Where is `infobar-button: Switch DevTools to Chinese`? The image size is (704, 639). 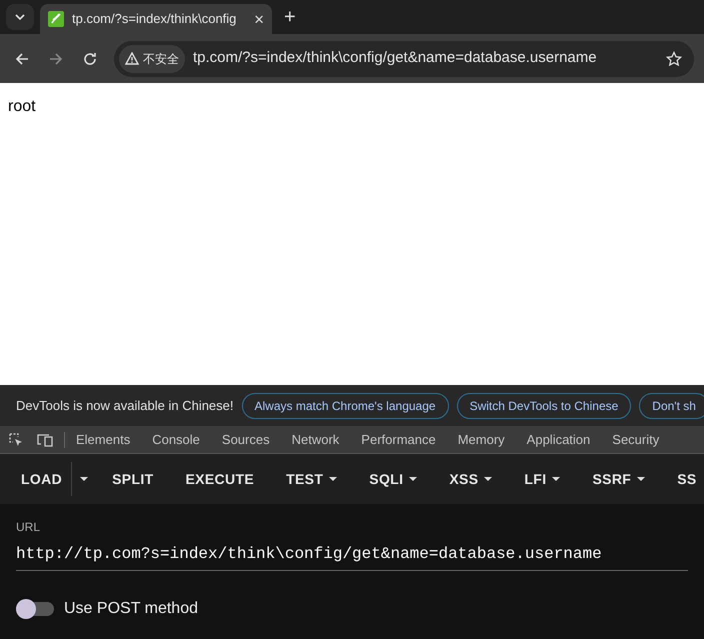
infobar-button: Switch DevTools to Chinese is located at coordinates (544, 405).